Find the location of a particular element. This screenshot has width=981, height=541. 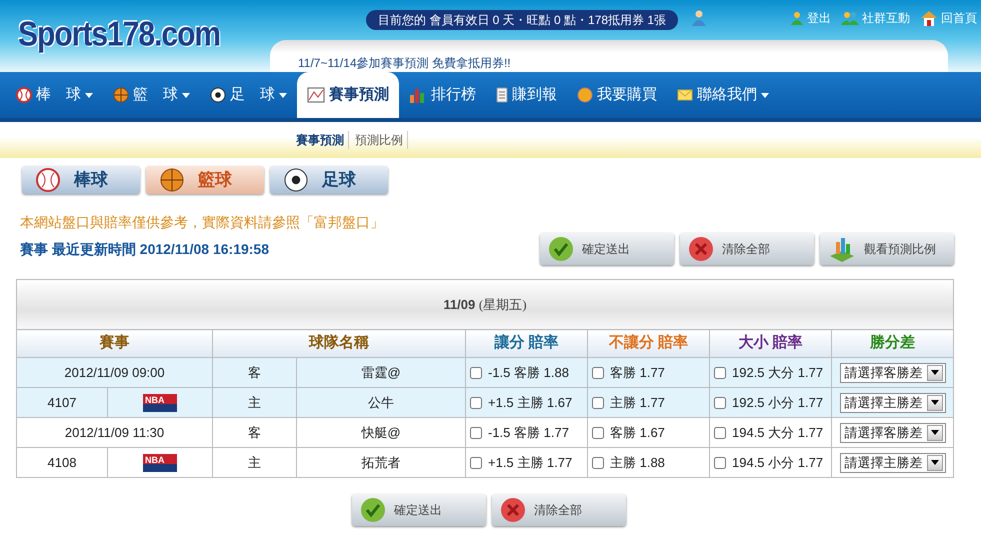

nav-item: 我要購買 is located at coordinates (617, 95).